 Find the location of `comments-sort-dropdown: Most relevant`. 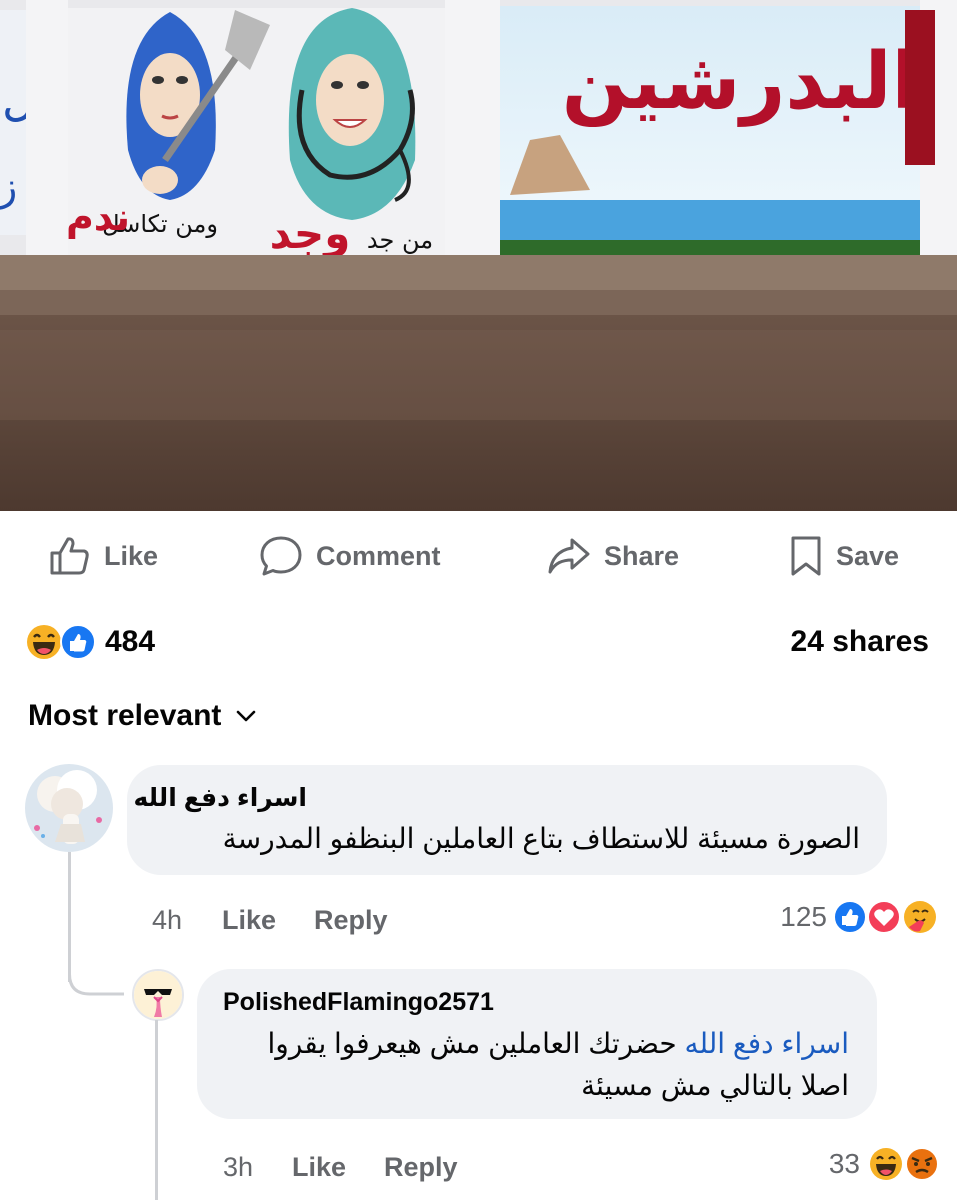

comments-sort-dropdown: Most relevant is located at coordinates (142, 716).